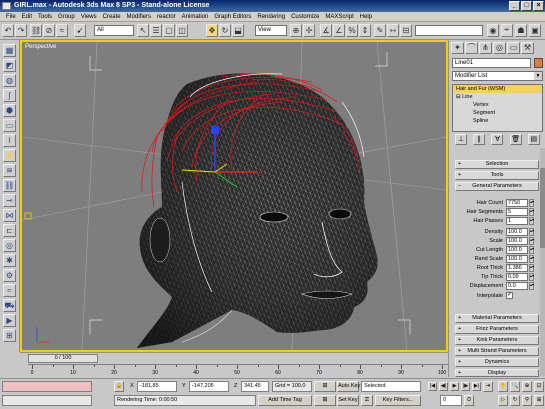 The image size is (545, 409). Describe the element at coordinates (325, 400) in the screenshot. I see `set-key-toggle-icon: ⊞` at that location.